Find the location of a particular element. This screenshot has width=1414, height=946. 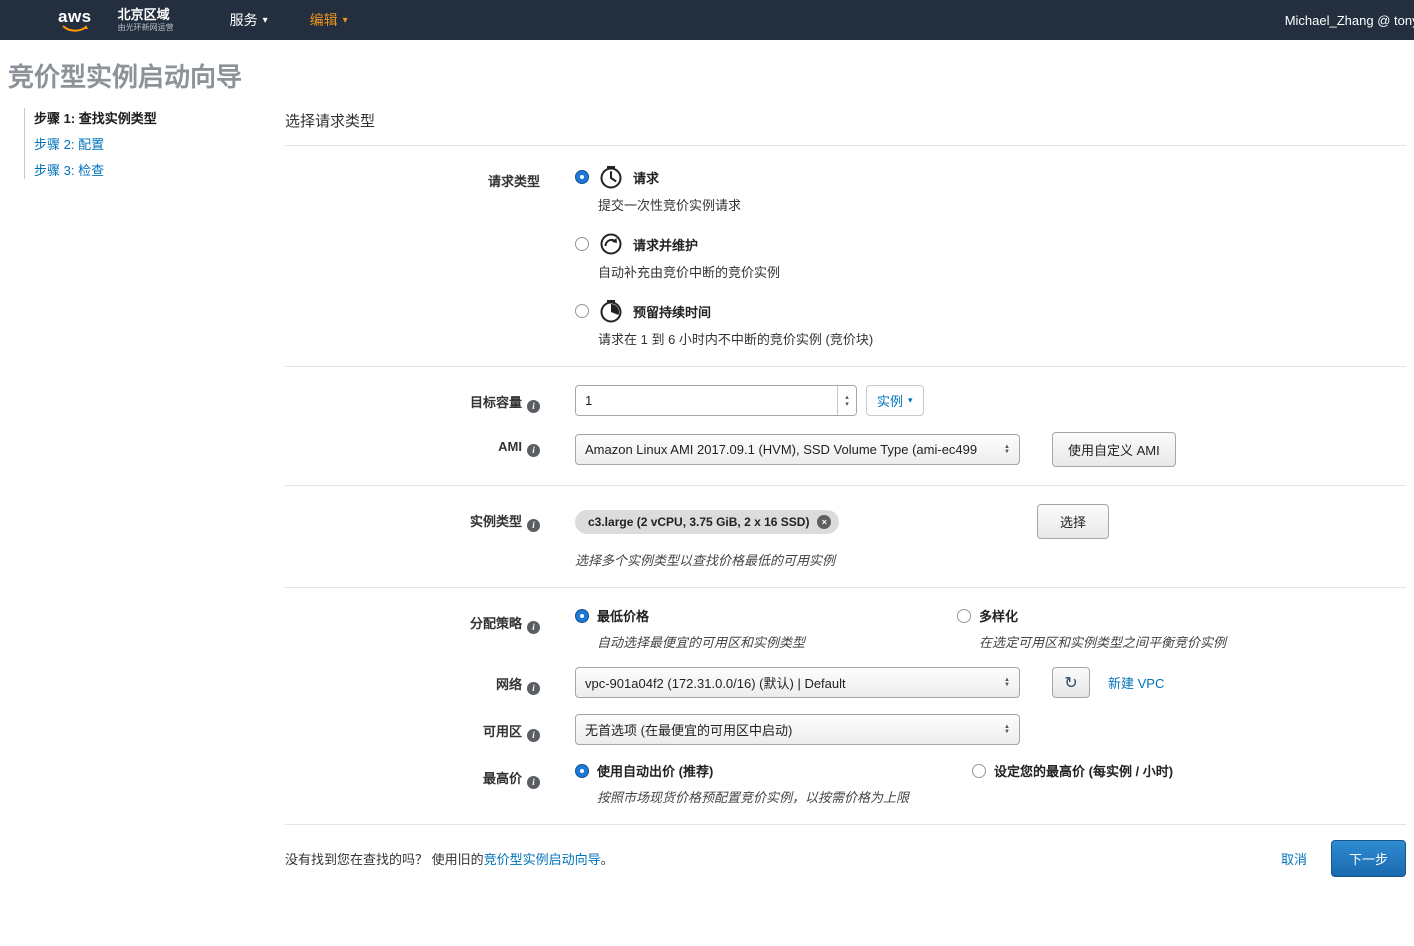

account-menu: Michael_Zhang @ tonyxi is located at coordinates (1349, 20).